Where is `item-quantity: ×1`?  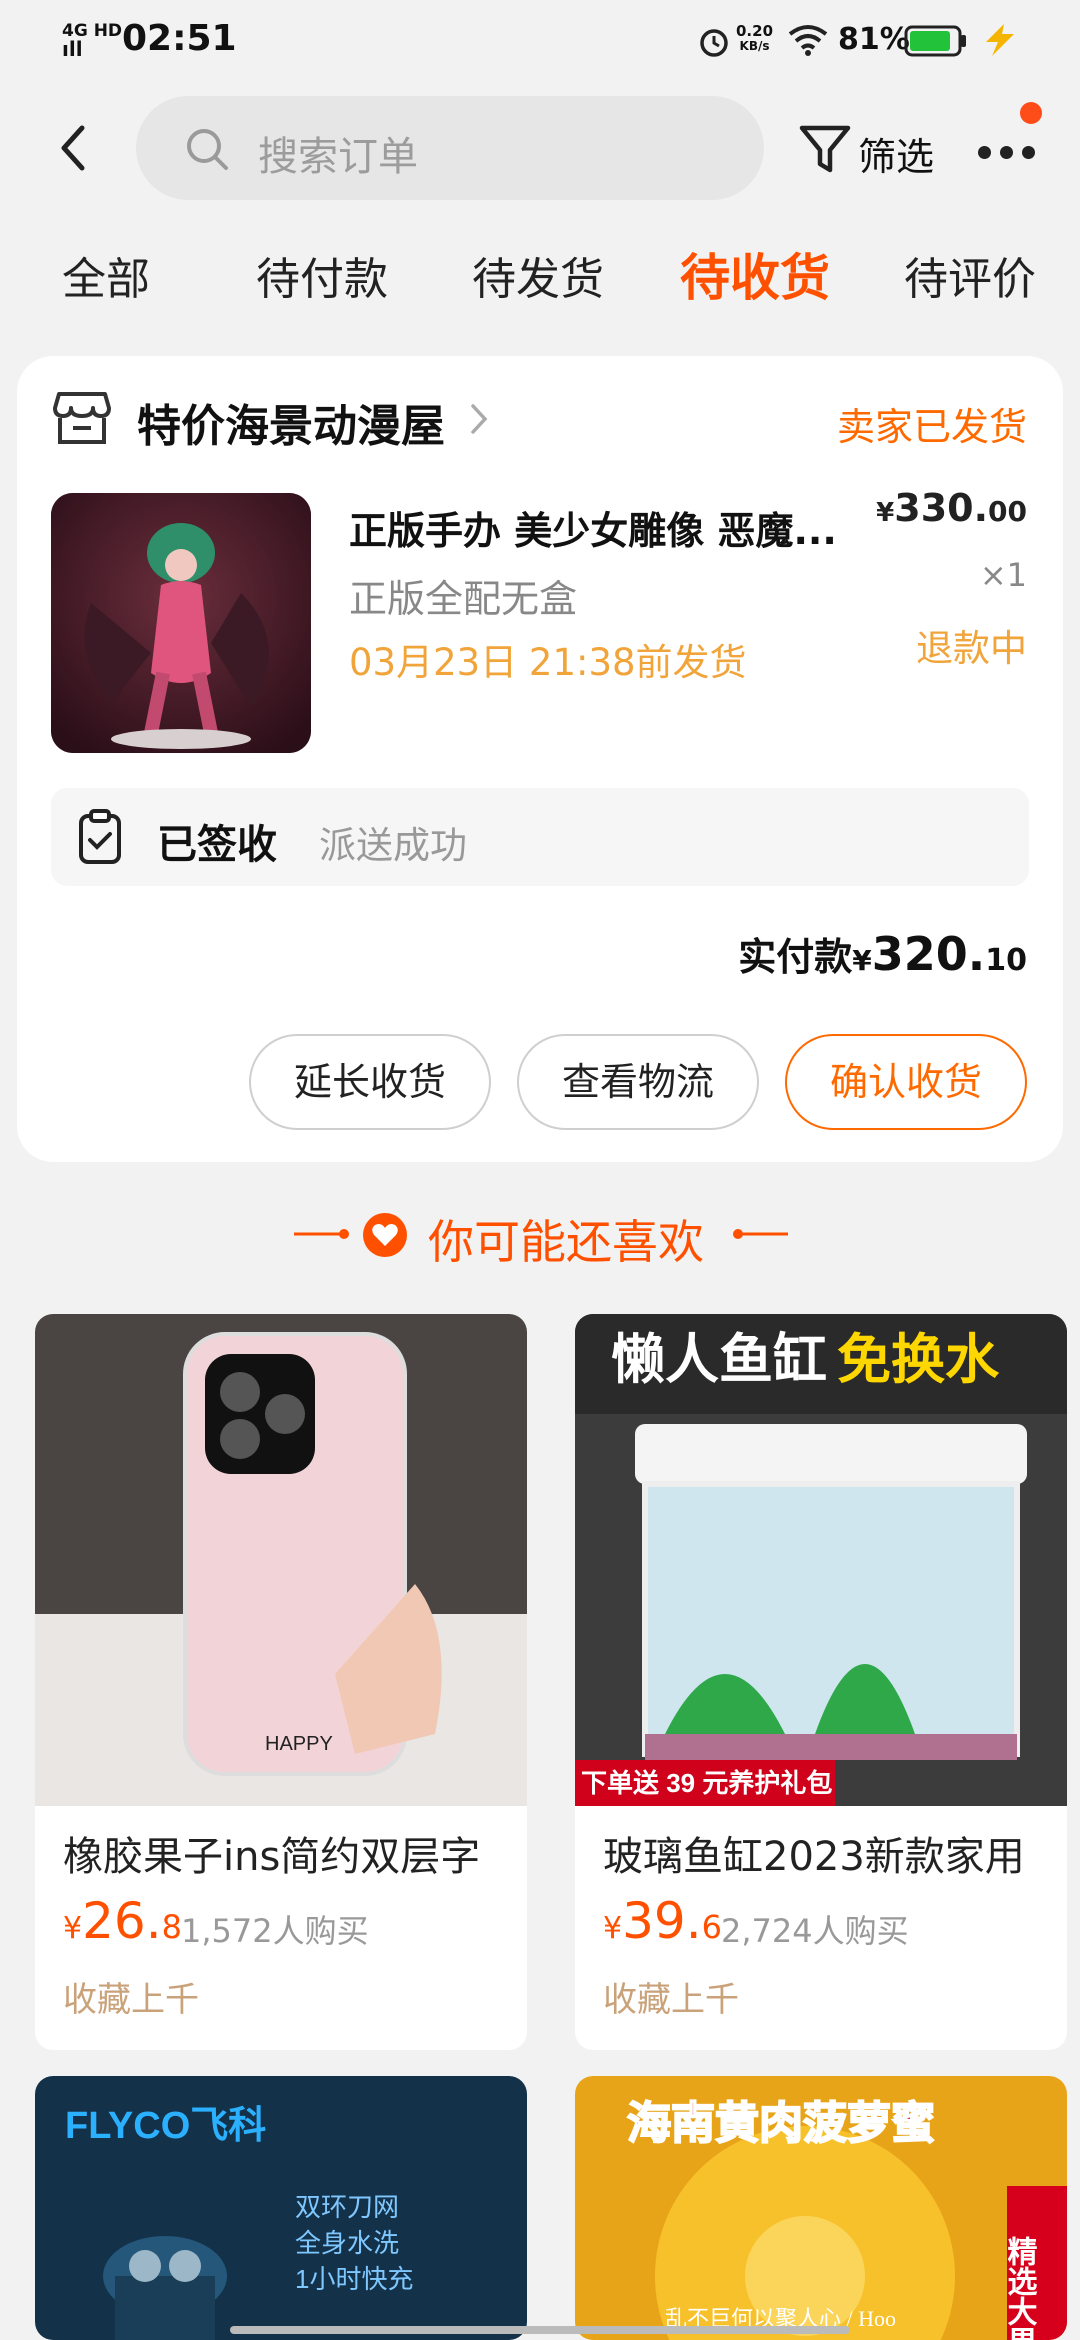
item-quantity: ×1 is located at coordinates (1003, 575).